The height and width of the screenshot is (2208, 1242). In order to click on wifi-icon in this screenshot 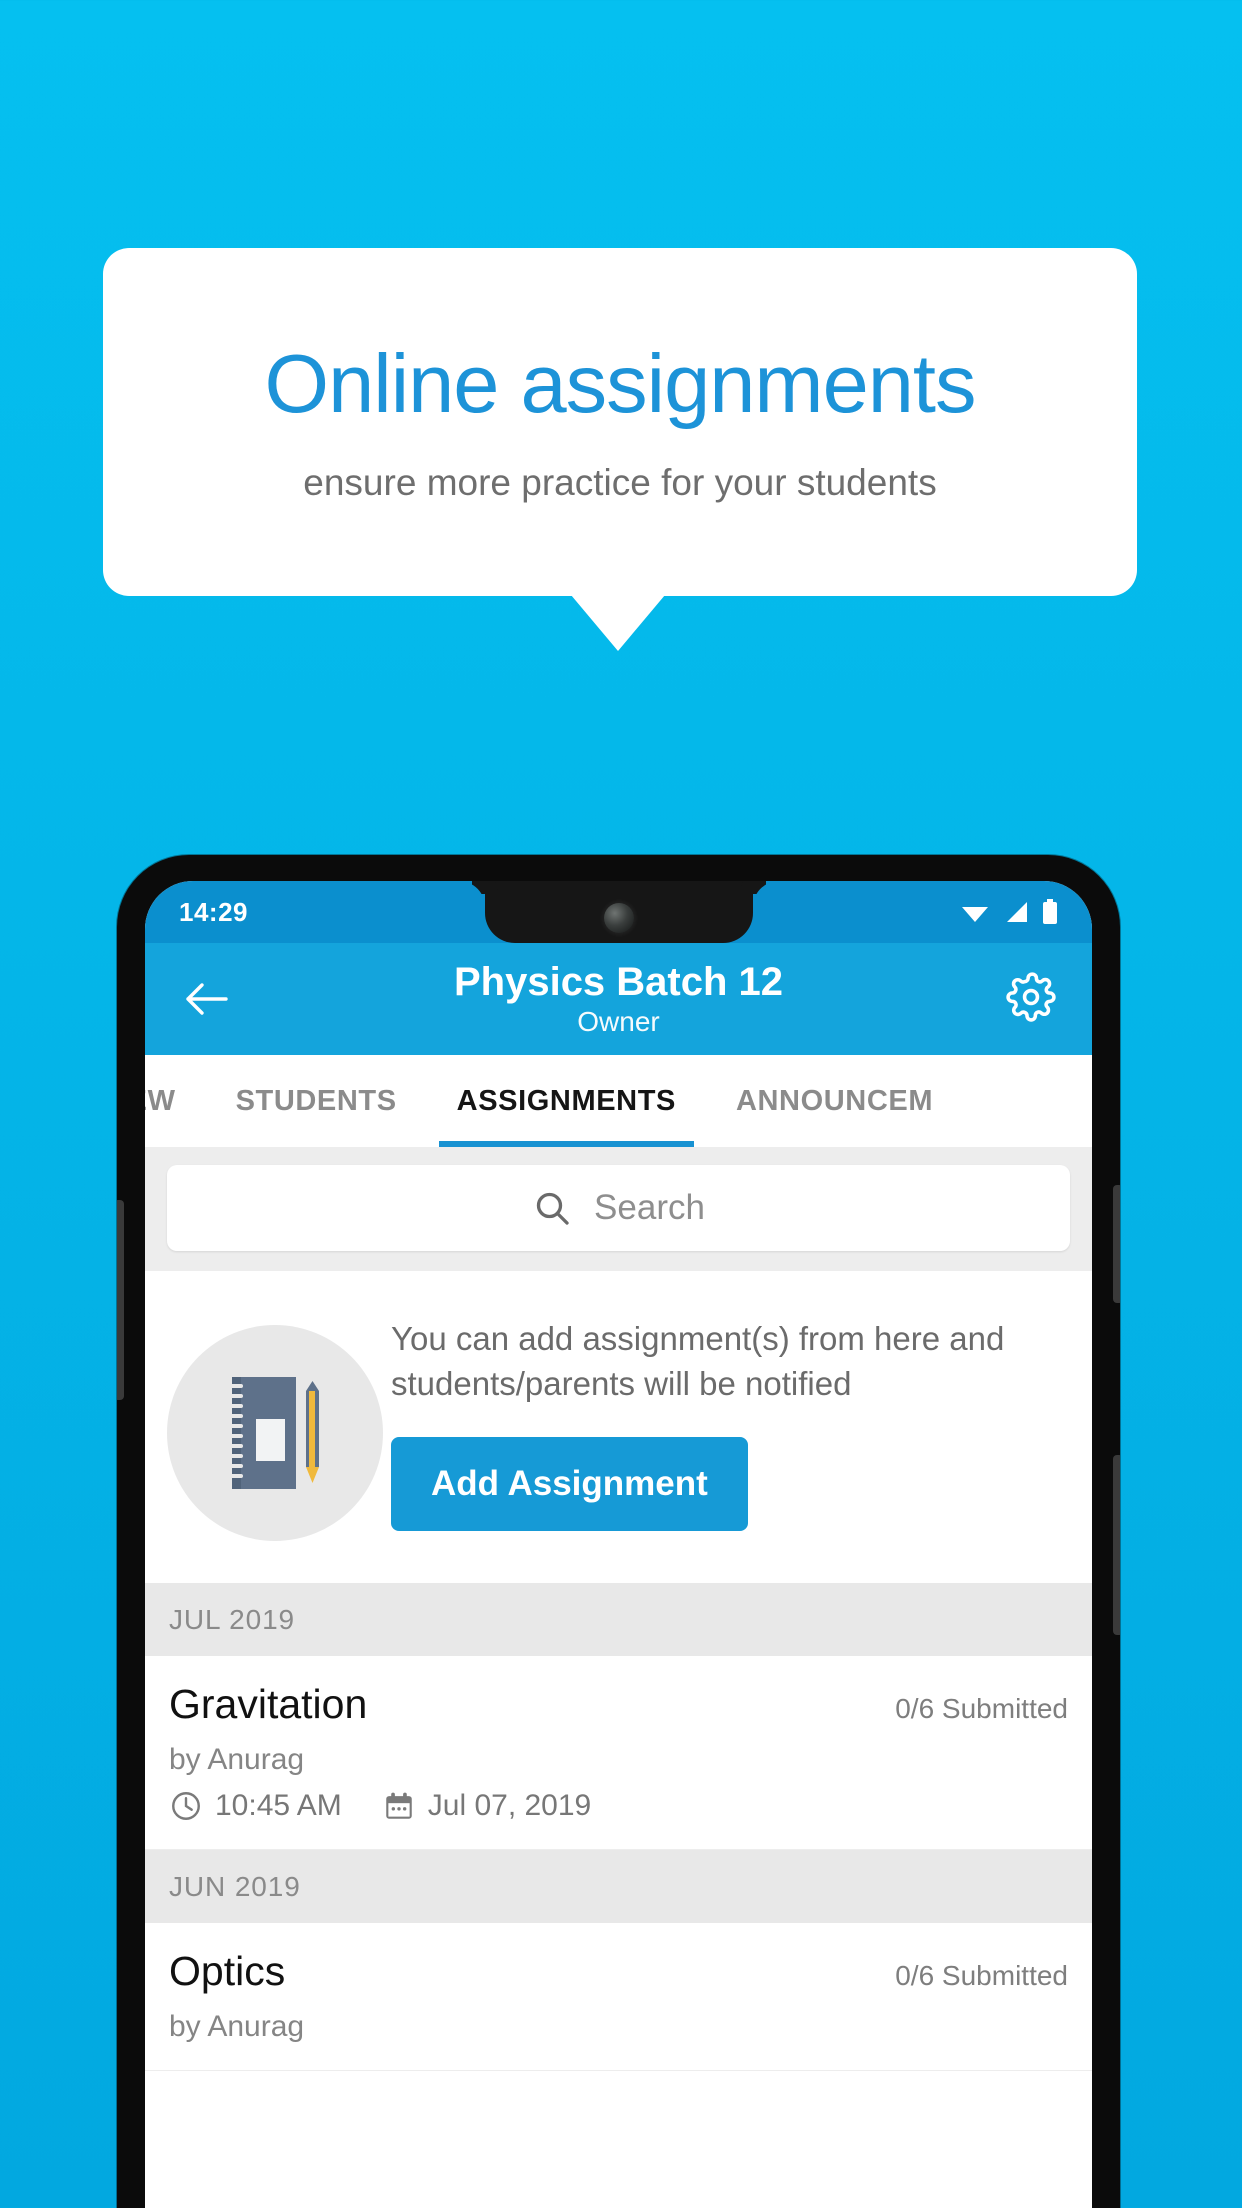, I will do `click(975, 912)`.